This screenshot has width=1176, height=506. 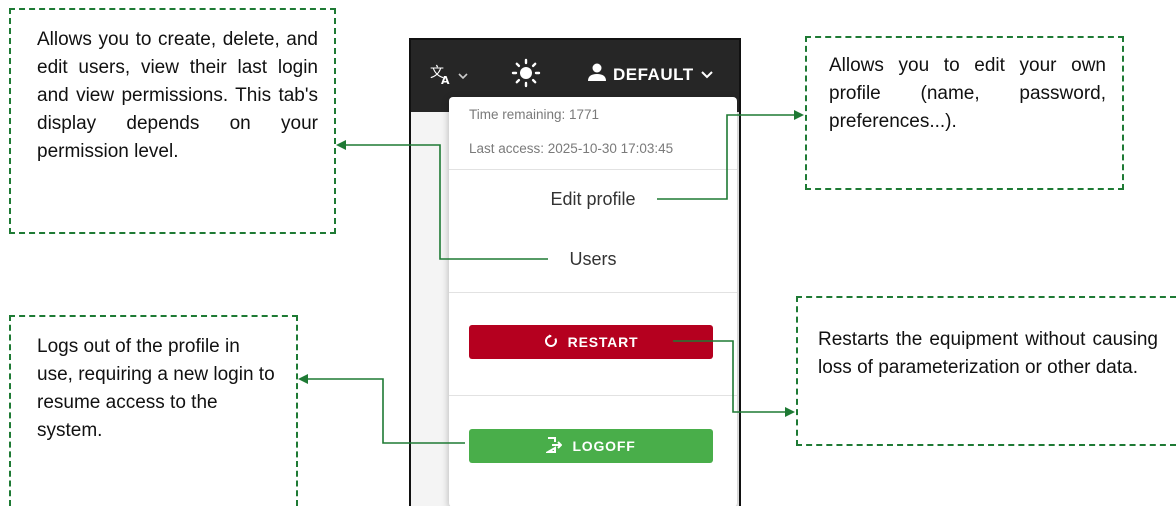 I want to click on logoff-label: LOGOFF, so click(x=604, y=446).